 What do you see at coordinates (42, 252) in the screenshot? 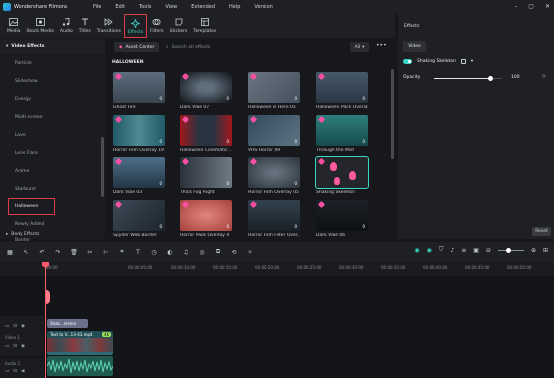
I see `undo-icon: ↶` at bounding box center [42, 252].